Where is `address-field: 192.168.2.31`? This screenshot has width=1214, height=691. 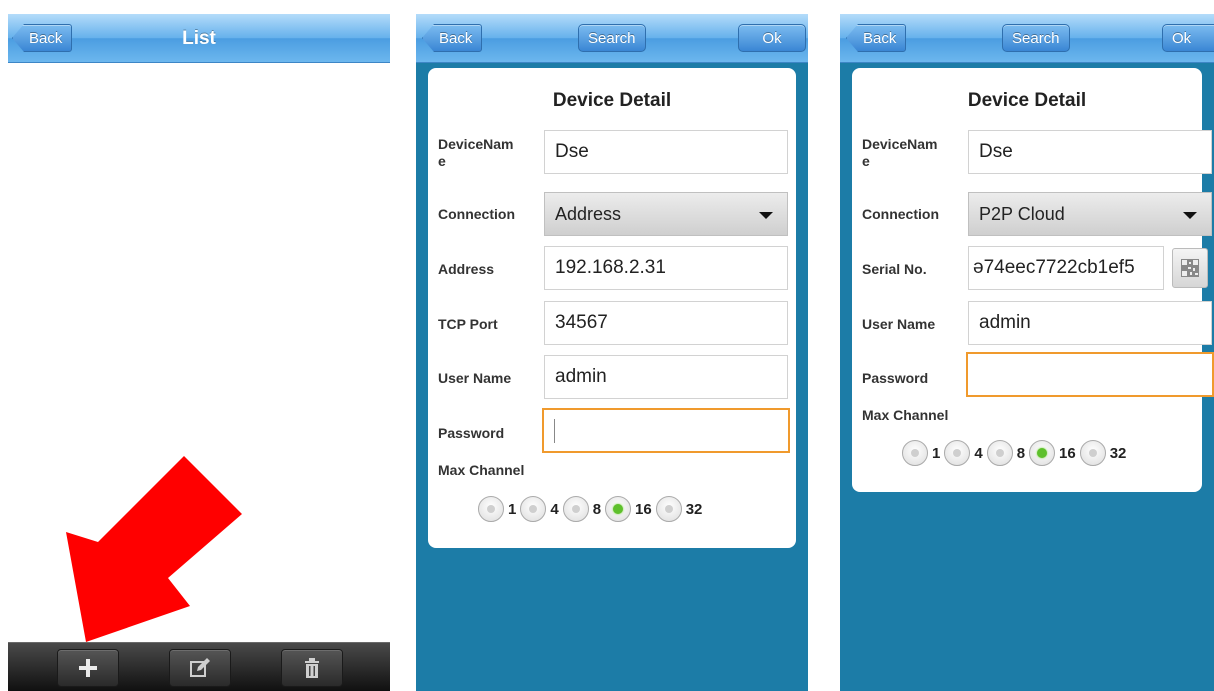 address-field: 192.168.2.31 is located at coordinates (666, 268).